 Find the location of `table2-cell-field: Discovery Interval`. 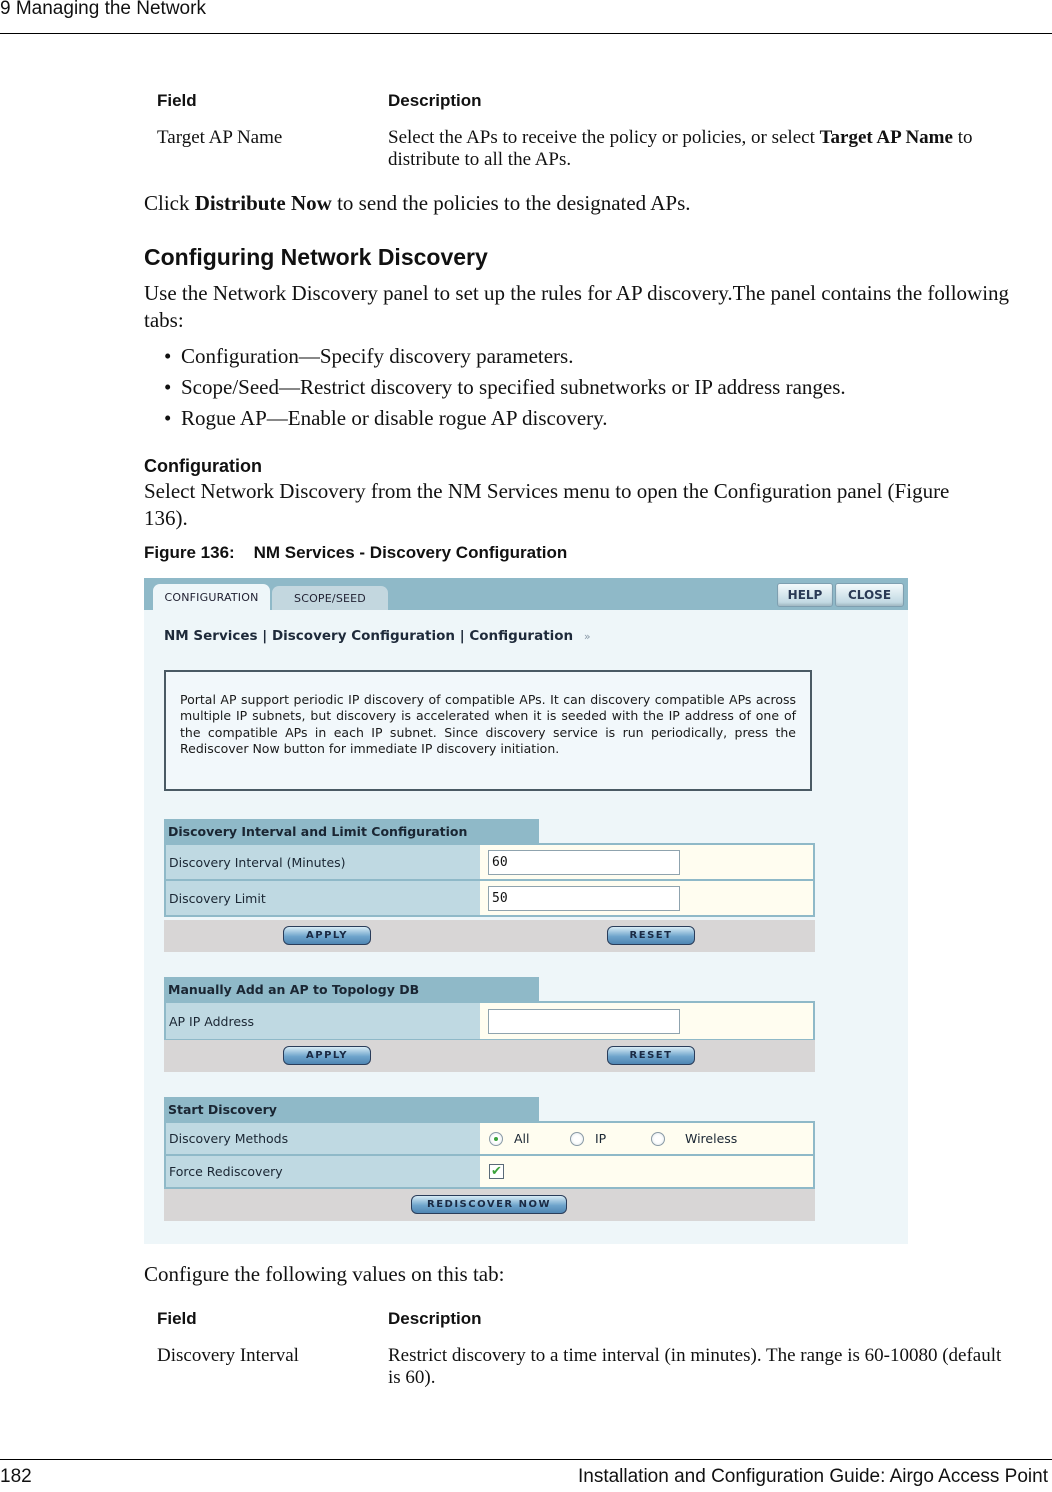

table2-cell-field: Discovery Interval is located at coordinates (228, 1355).